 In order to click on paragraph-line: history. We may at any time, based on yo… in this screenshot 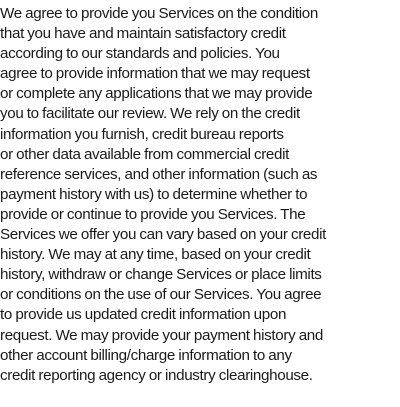, I will do `click(155, 255)`.